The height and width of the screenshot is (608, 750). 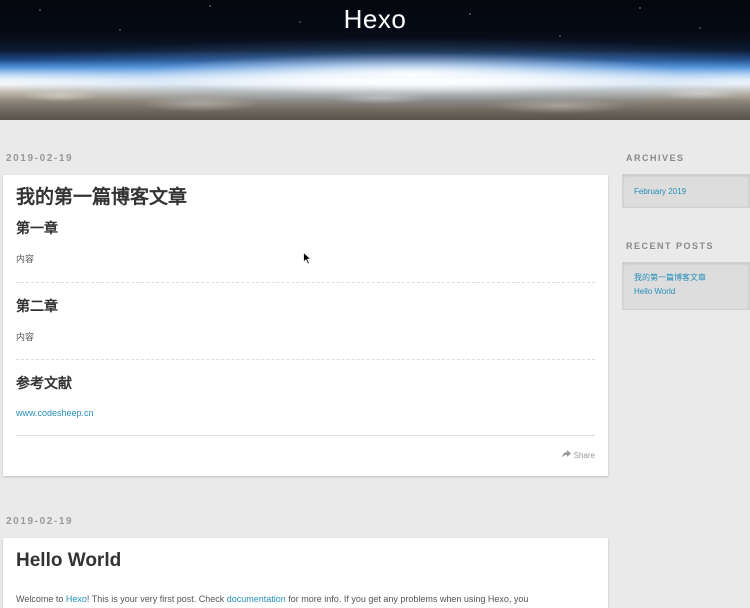 I want to click on reference-paragraph: www.codesheep.cn, so click(x=305, y=413).